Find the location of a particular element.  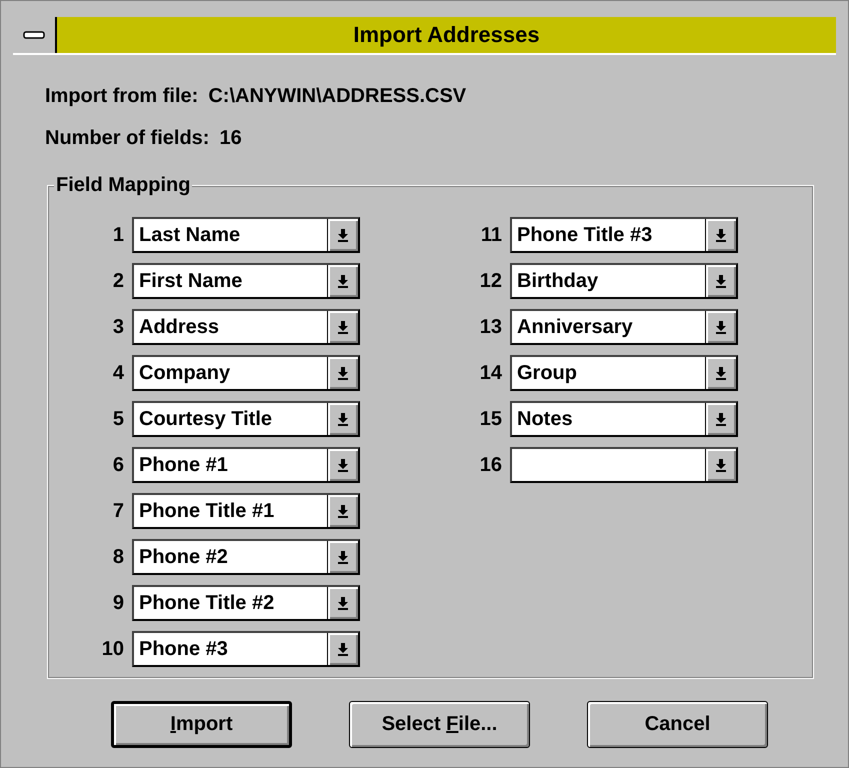

field-number: 11 is located at coordinates (491, 235).